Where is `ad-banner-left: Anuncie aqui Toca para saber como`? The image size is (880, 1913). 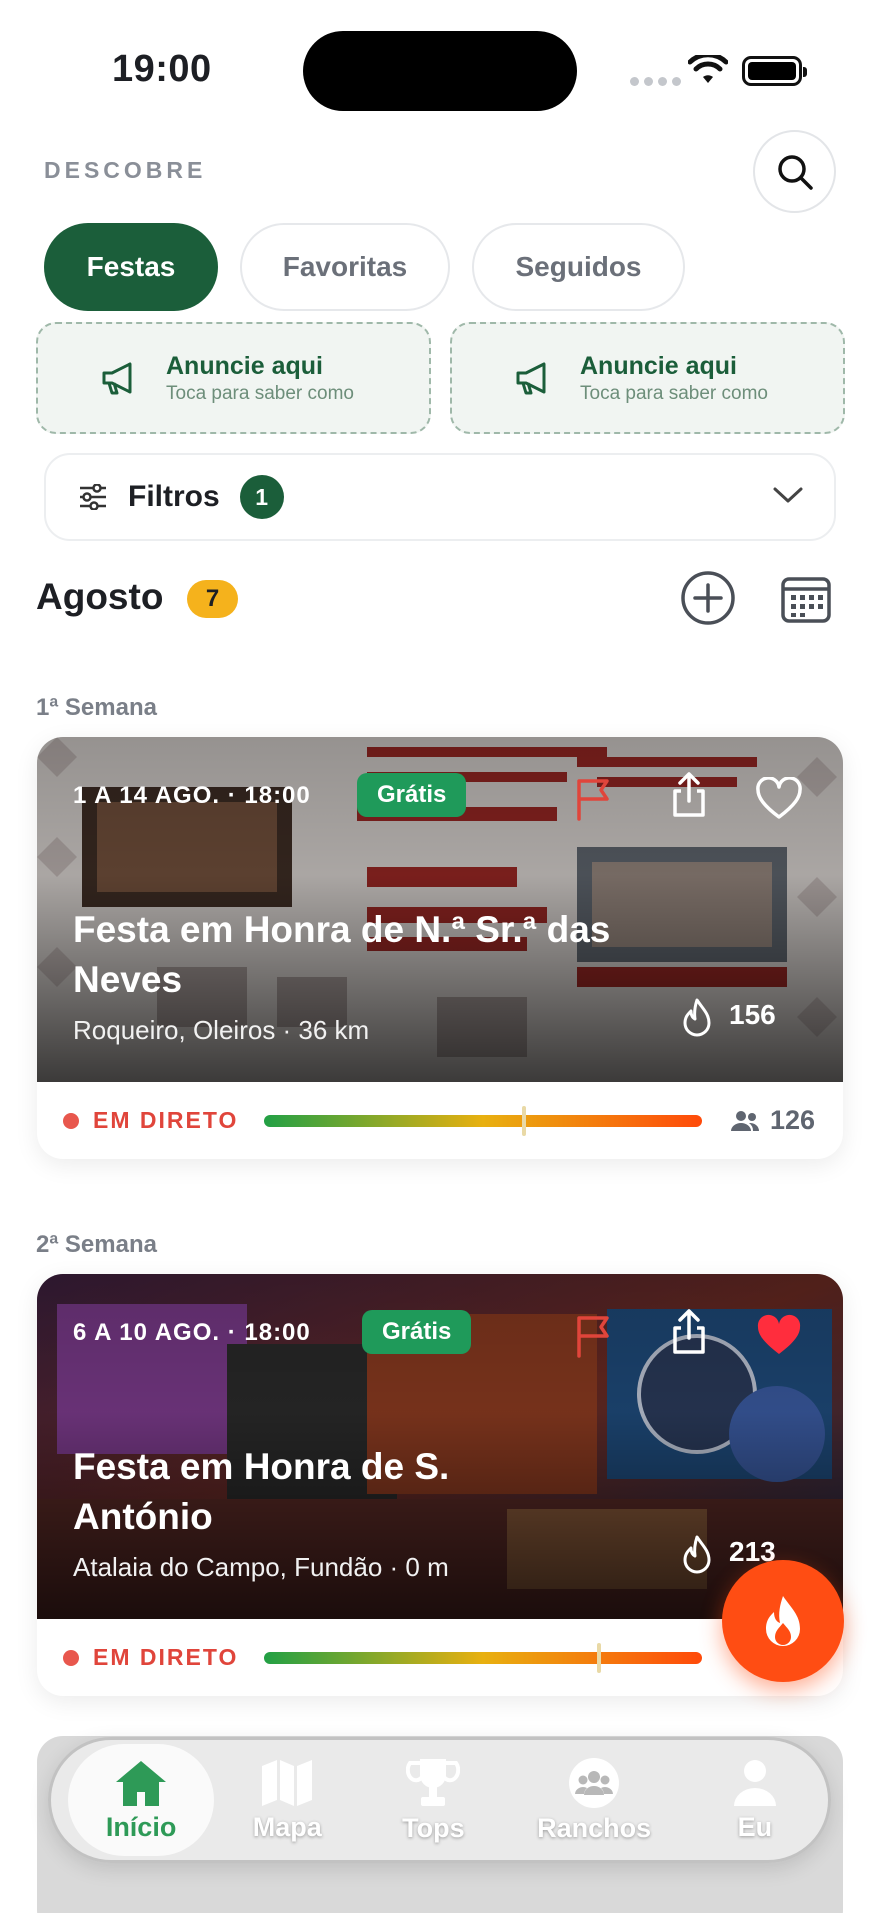 ad-banner-left: Anuncie aqui Toca para saber como is located at coordinates (233, 378).